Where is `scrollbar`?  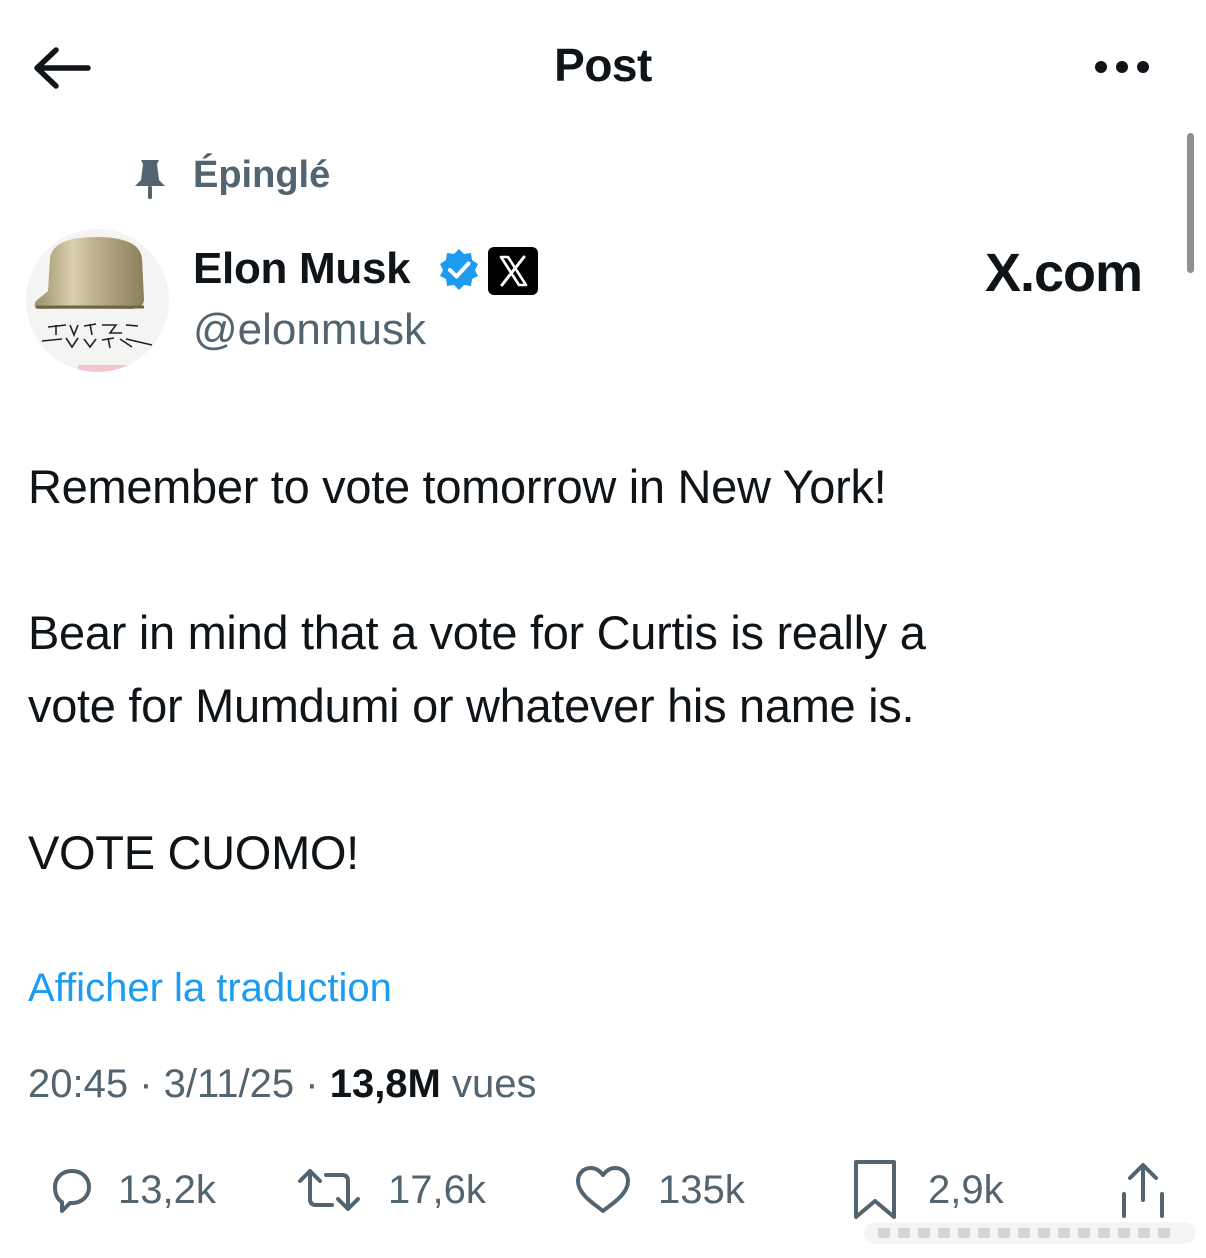
scrollbar is located at coordinates (1190, 203).